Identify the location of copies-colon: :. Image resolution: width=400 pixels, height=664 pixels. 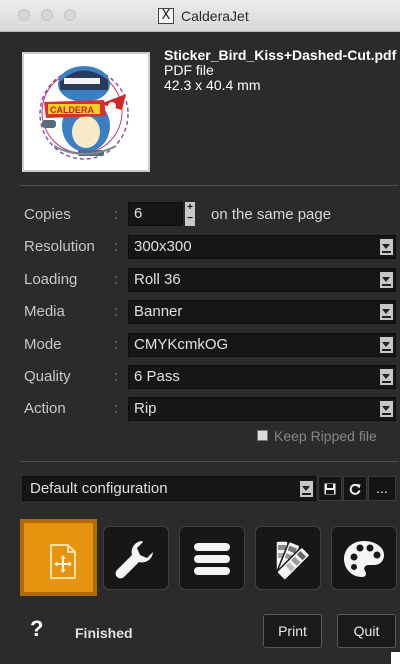
(116, 214).